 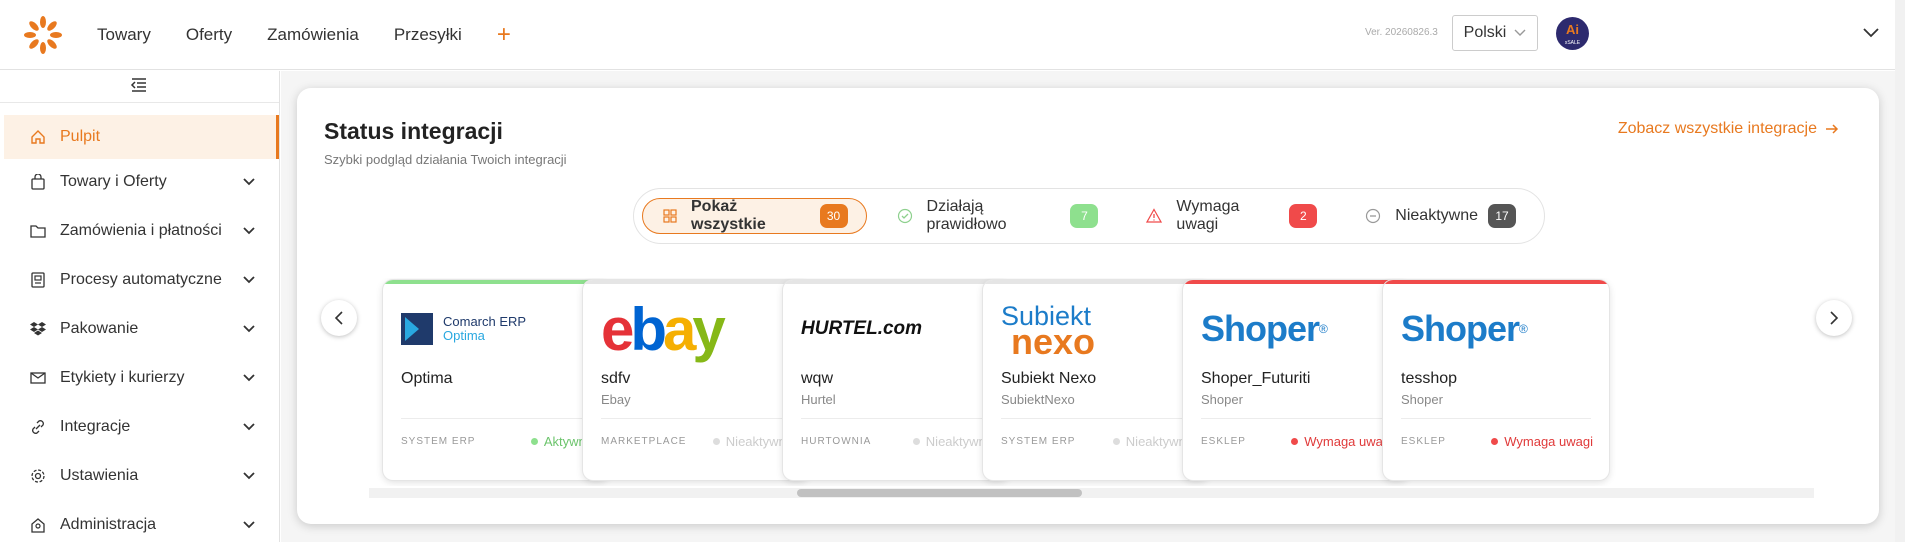 I want to click on subiekt-nexo-logo: Subiekt nexo, so click(x=1048, y=331).